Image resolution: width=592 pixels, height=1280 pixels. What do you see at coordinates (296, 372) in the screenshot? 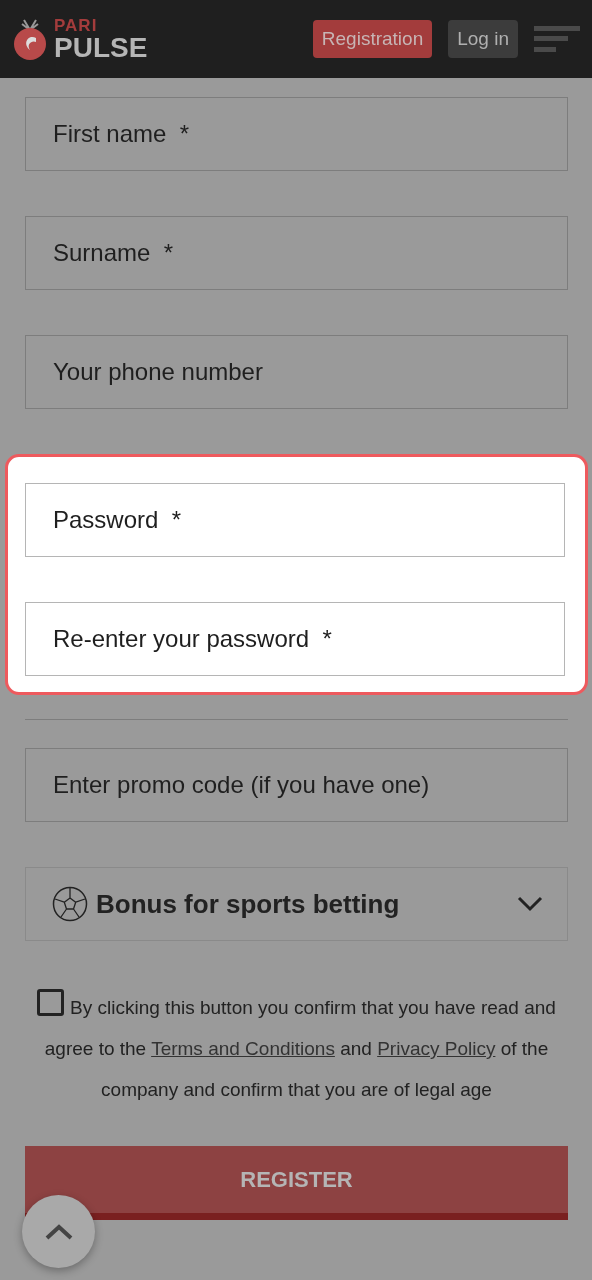
I see `input-field: Your phone number` at bounding box center [296, 372].